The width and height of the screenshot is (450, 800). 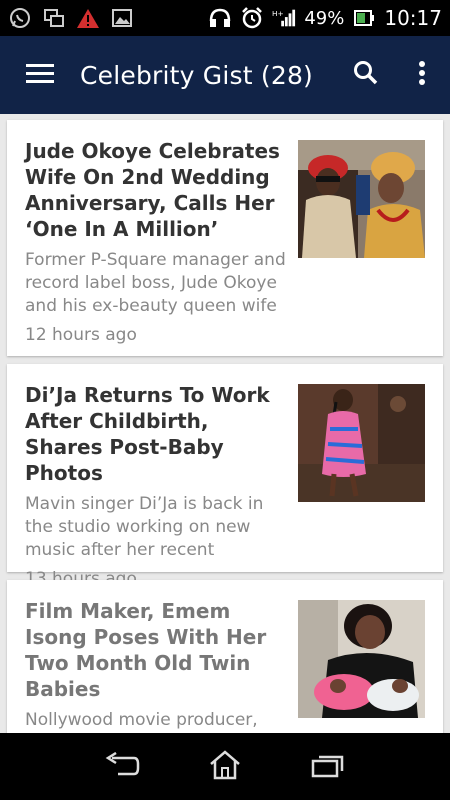 I want to click on status-bar: H+ 49% 10:17, so click(x=225, y=18).